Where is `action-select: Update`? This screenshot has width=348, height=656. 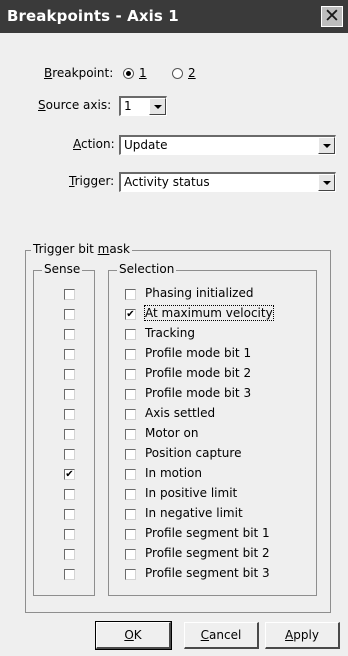 action-select: Update is located at coordinates (227, 145).